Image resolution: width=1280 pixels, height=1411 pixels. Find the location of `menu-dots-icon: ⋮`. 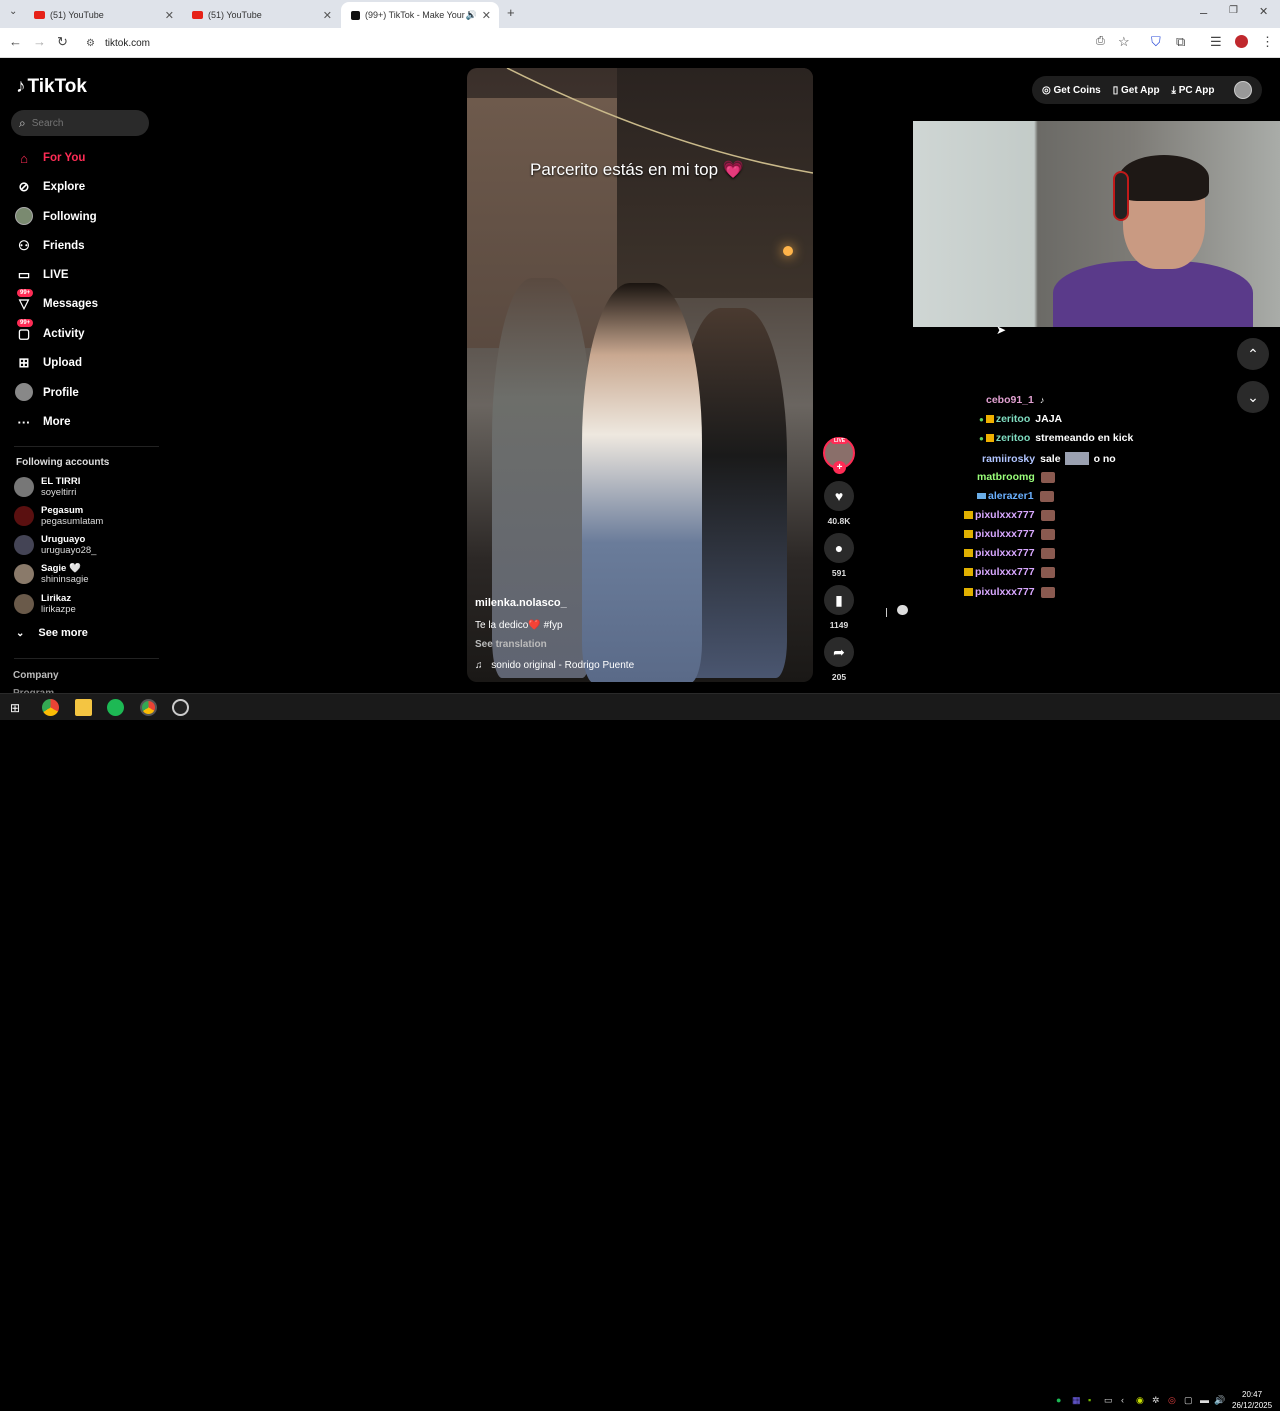

menu-dots-icon: ⋮ is located at coordinates (1267, 42).